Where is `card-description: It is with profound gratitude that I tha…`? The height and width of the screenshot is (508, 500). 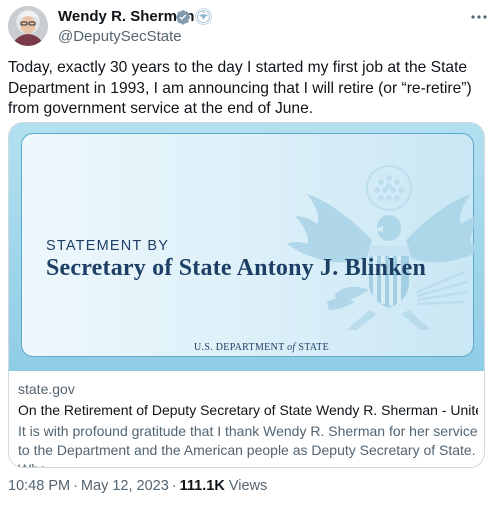
card-description: It is with profound gratitude that I tha… is located at coordinates (249, 444).